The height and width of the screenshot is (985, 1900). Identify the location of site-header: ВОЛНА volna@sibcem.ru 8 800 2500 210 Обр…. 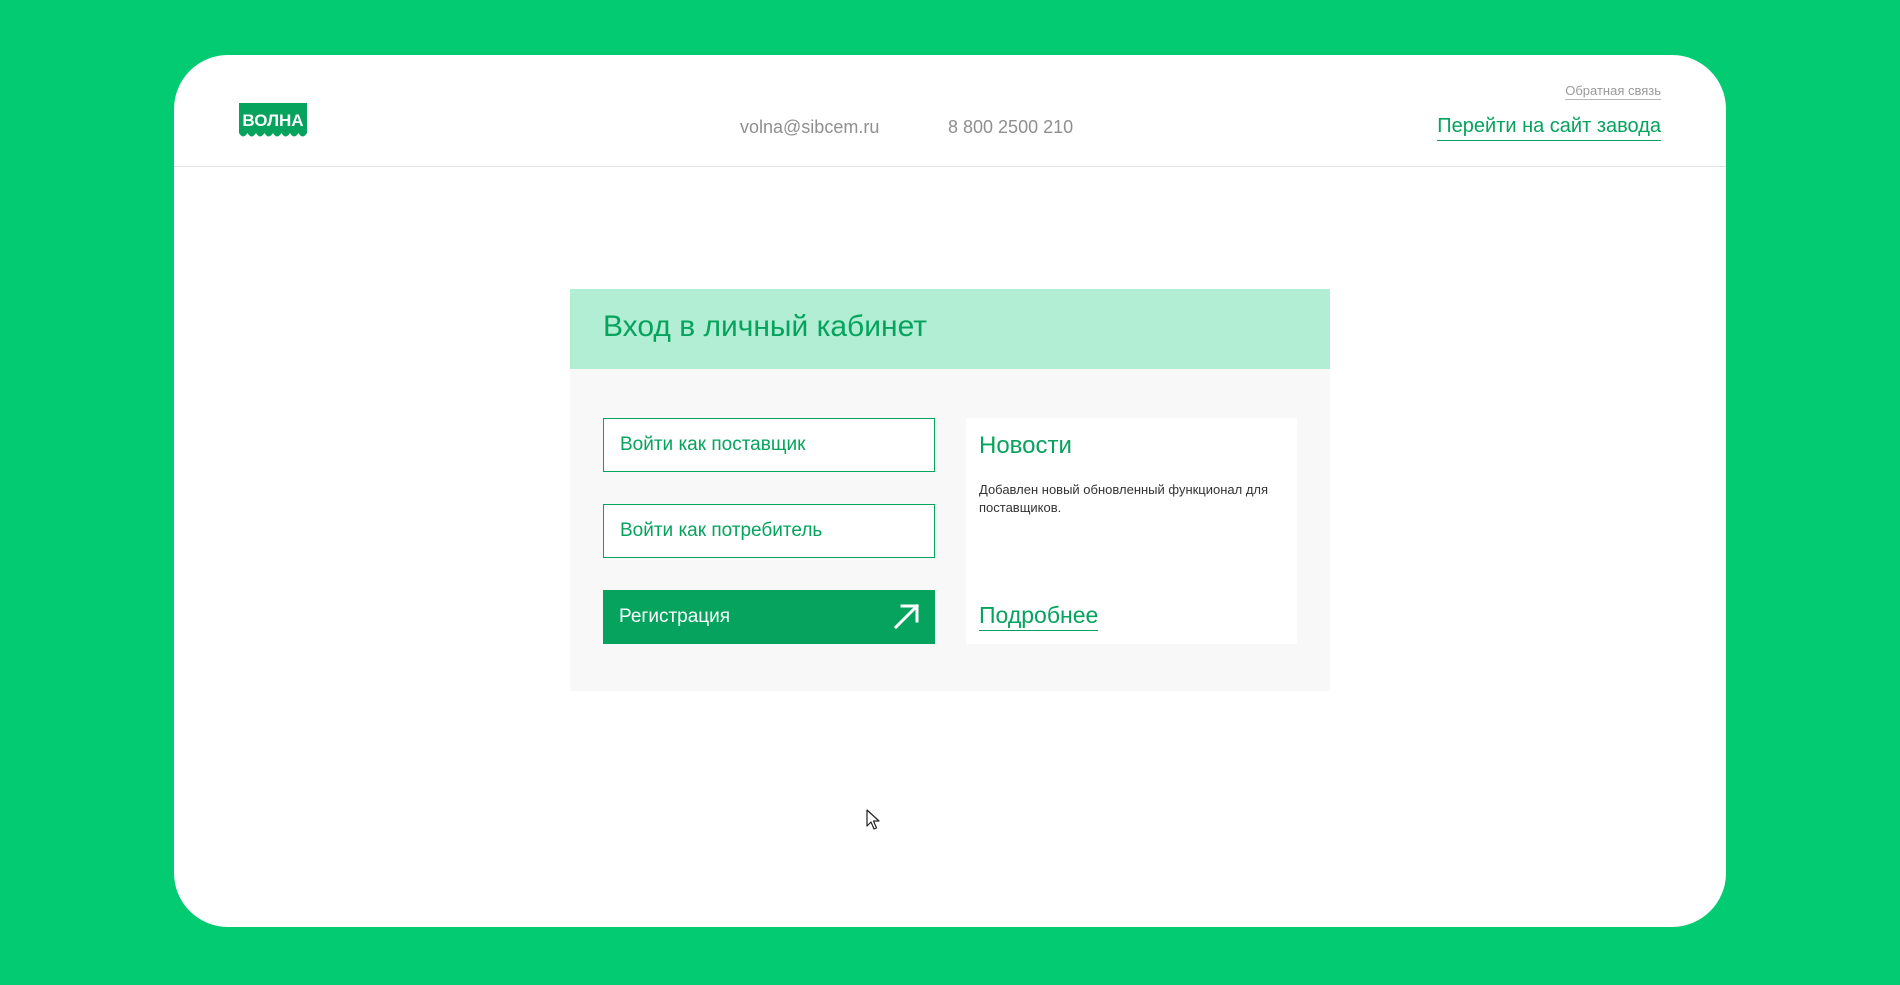
(950, 111).